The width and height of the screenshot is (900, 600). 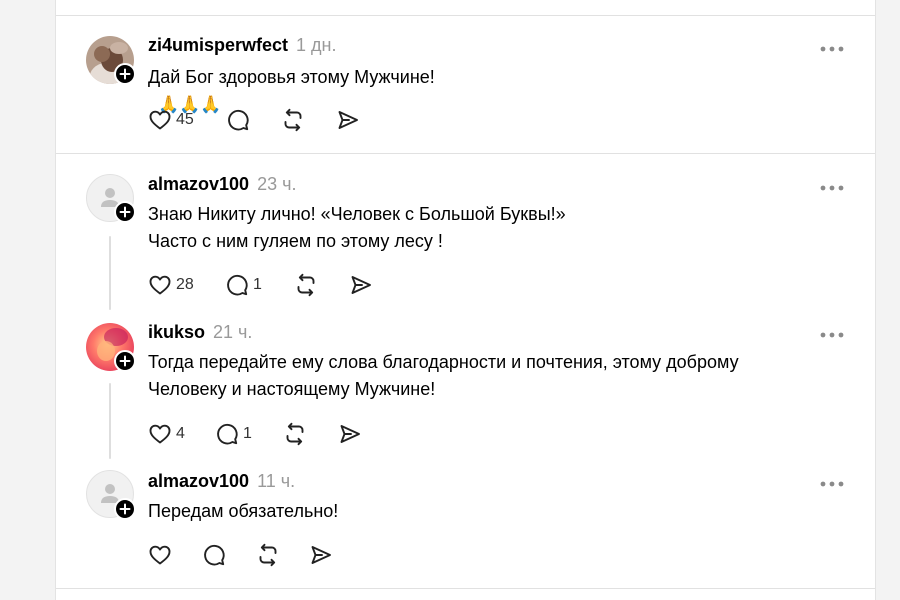 I want to click on comment-header: ikukso 21 ч., so click(x=200, y=332).